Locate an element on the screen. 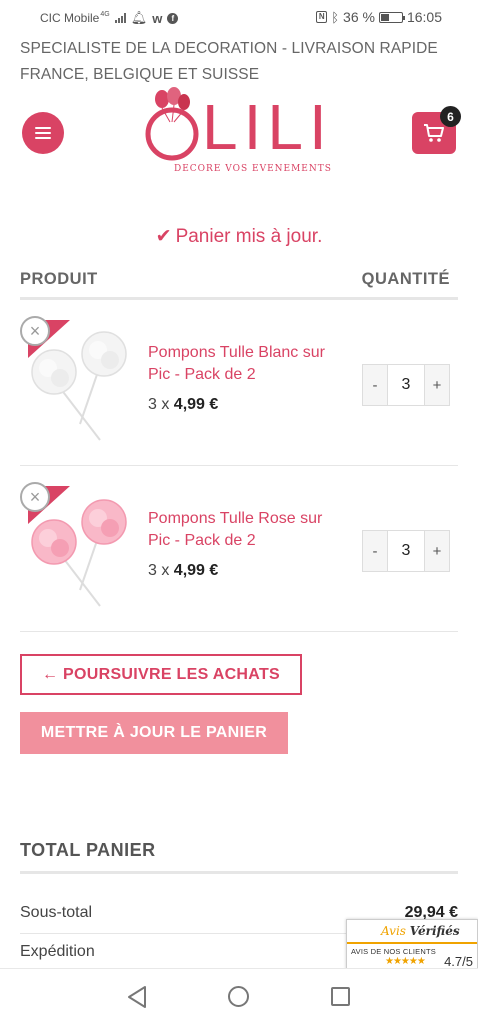 This screenshot has width=478, height=1024. site-logo: LILI DECORE VOS EVENEMENTS is located at coordinates (240, 132).